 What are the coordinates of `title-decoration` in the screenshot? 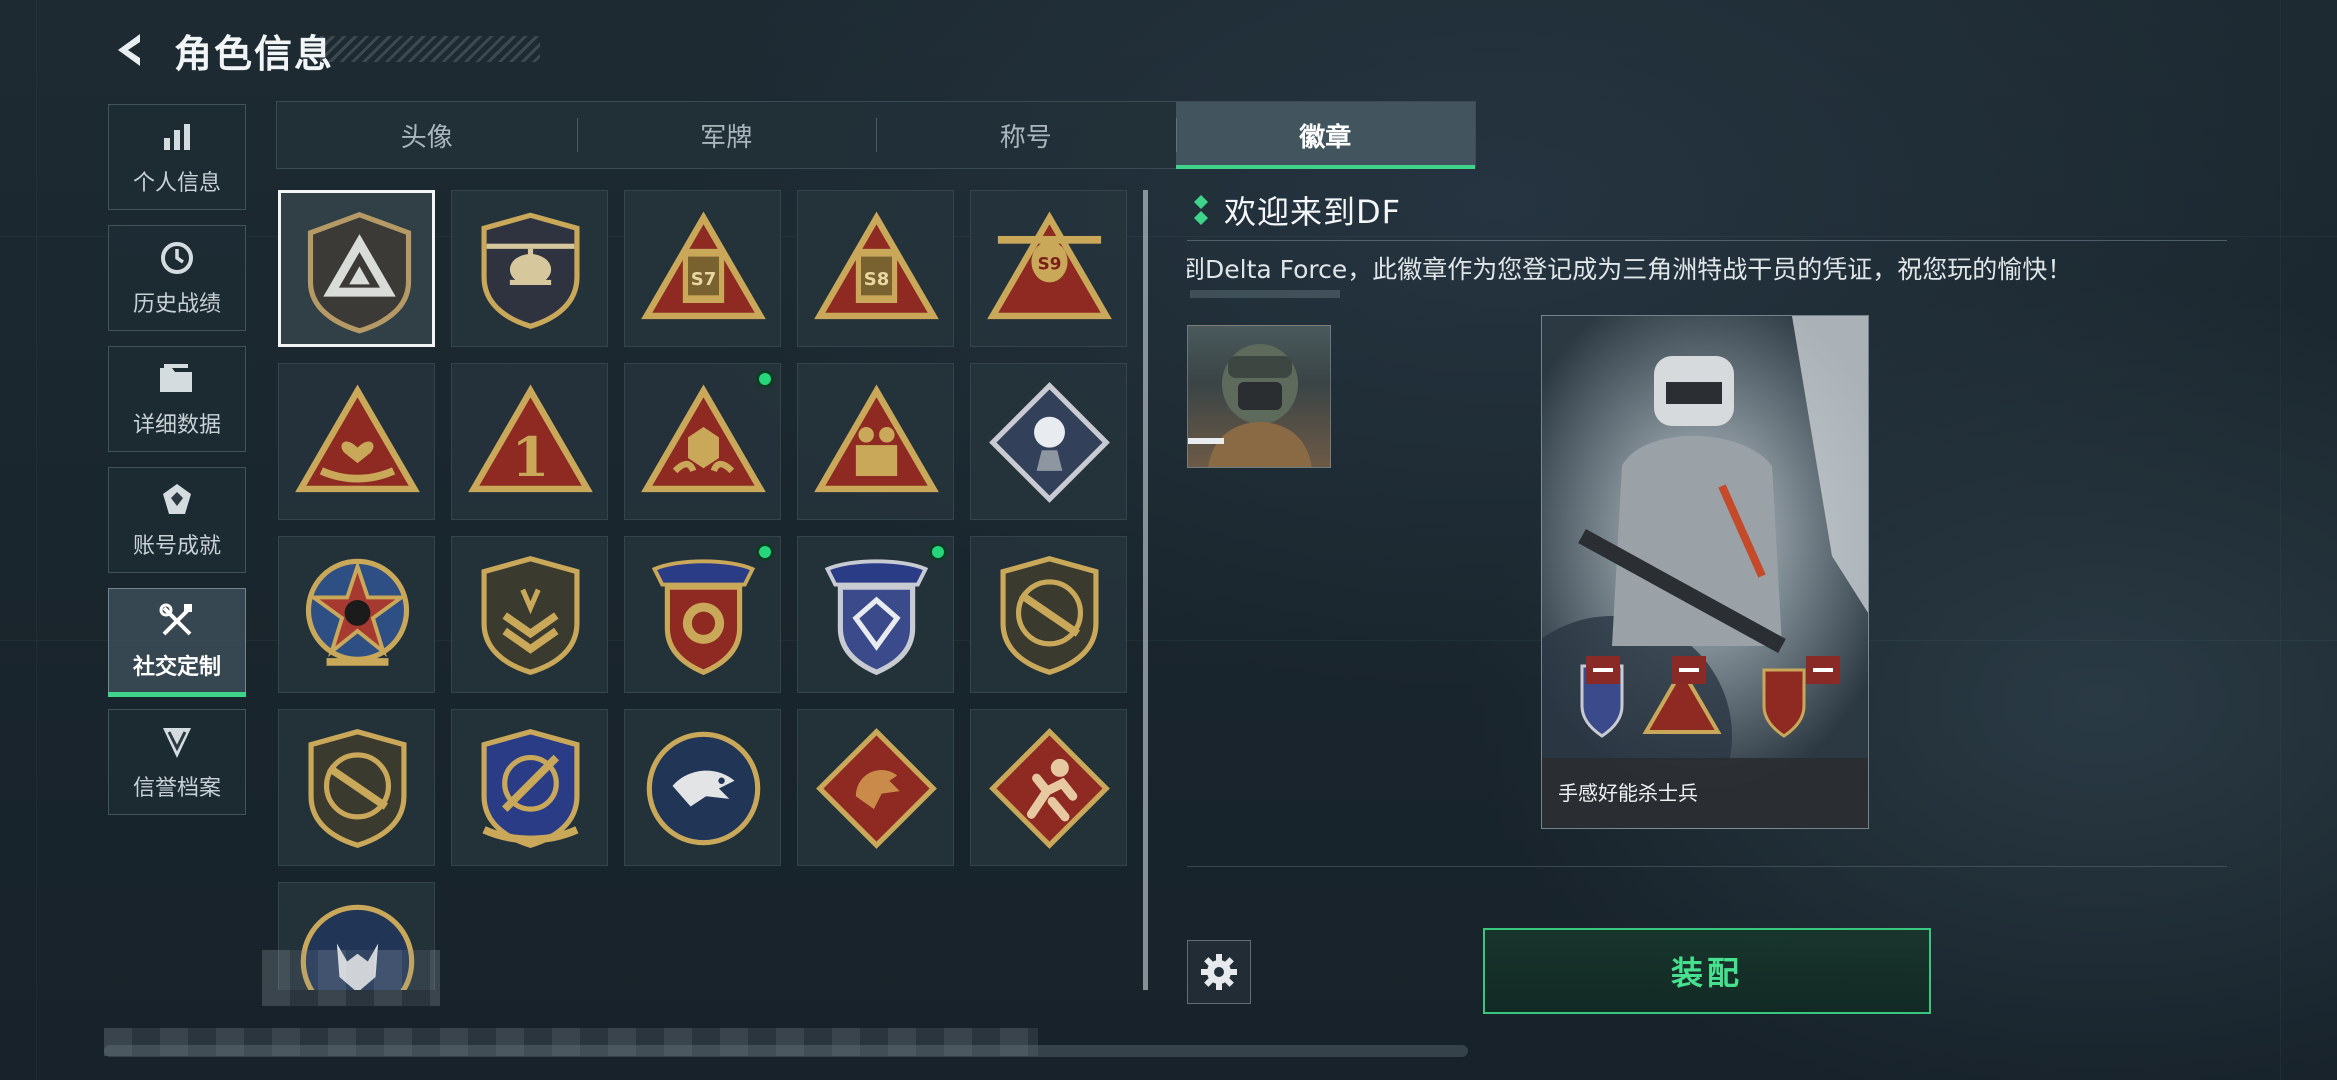 It's located at (430, 49).